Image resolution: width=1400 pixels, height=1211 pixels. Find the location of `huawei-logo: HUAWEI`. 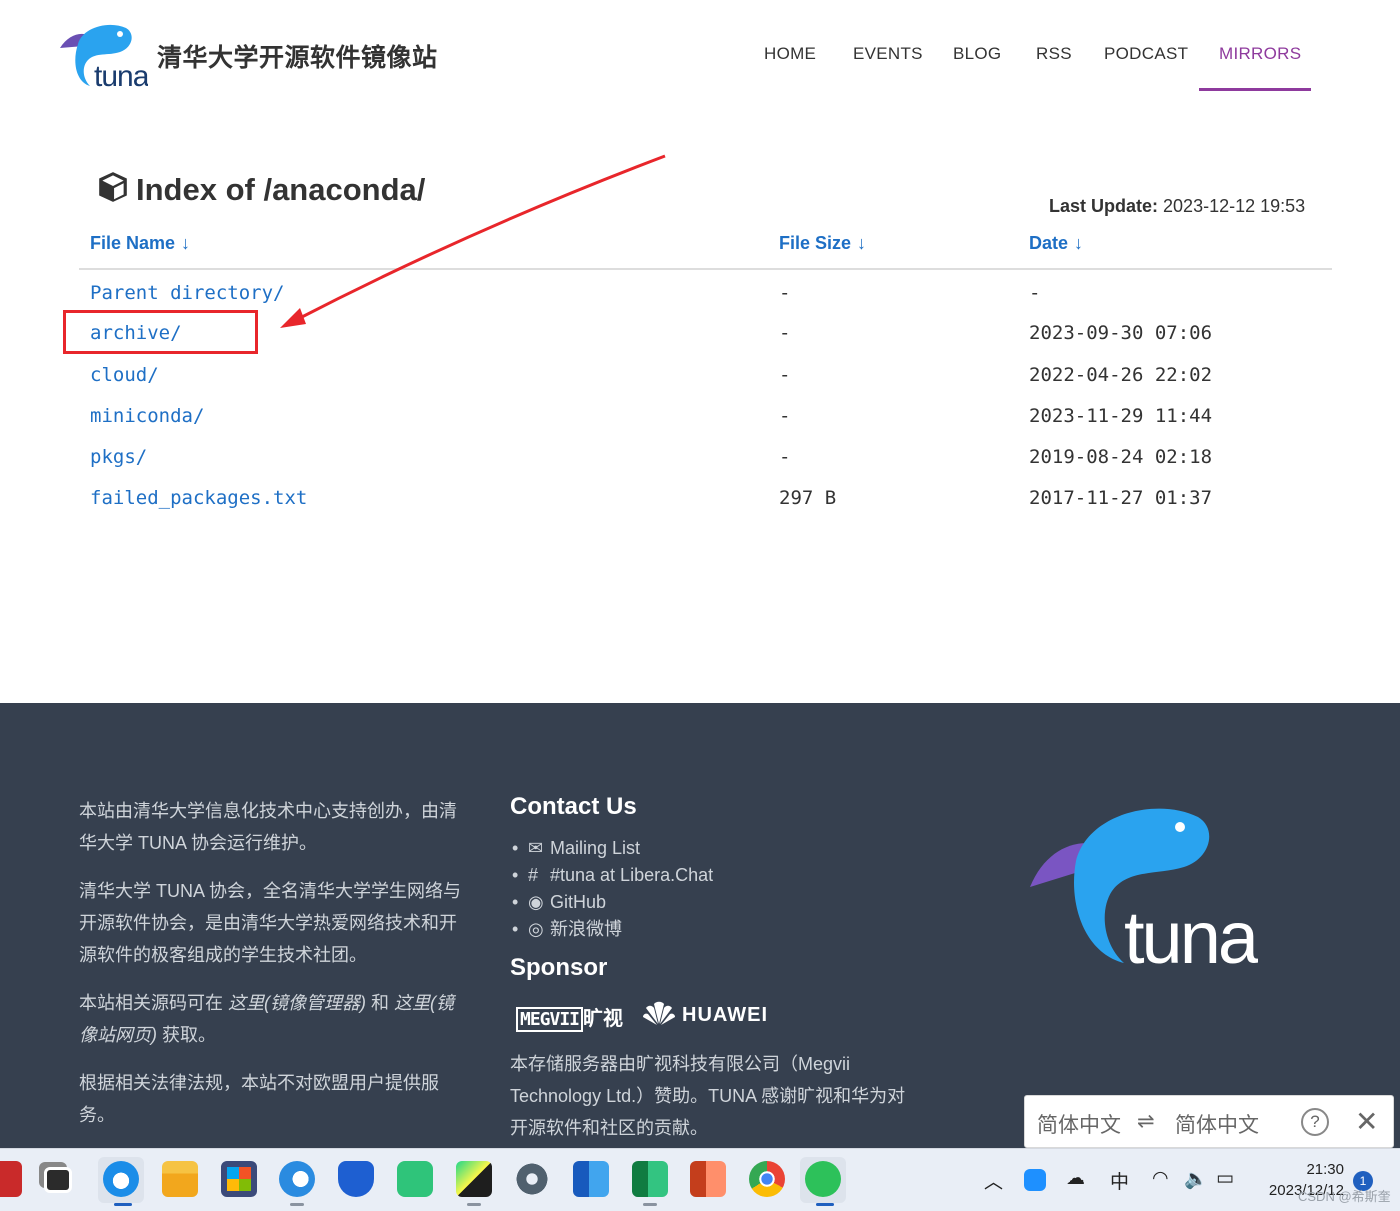

huawei-logo: HUAWEI is located at coordinates (705, 1013).